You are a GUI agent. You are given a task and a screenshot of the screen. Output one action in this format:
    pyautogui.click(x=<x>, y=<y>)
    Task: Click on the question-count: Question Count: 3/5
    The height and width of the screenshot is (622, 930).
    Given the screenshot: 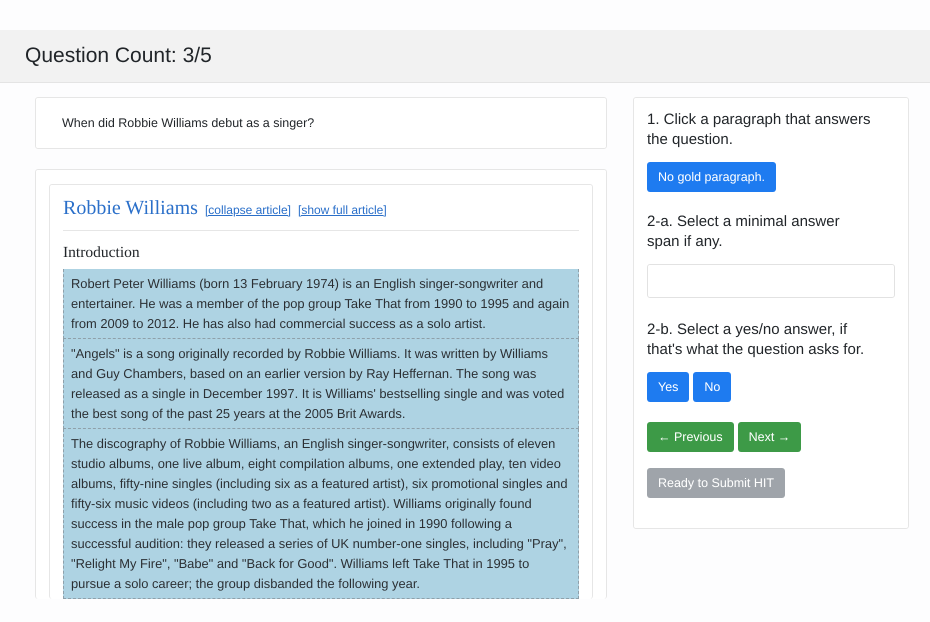 What is the action you would take?
    pyautogui.click(x=118, y=56)
    